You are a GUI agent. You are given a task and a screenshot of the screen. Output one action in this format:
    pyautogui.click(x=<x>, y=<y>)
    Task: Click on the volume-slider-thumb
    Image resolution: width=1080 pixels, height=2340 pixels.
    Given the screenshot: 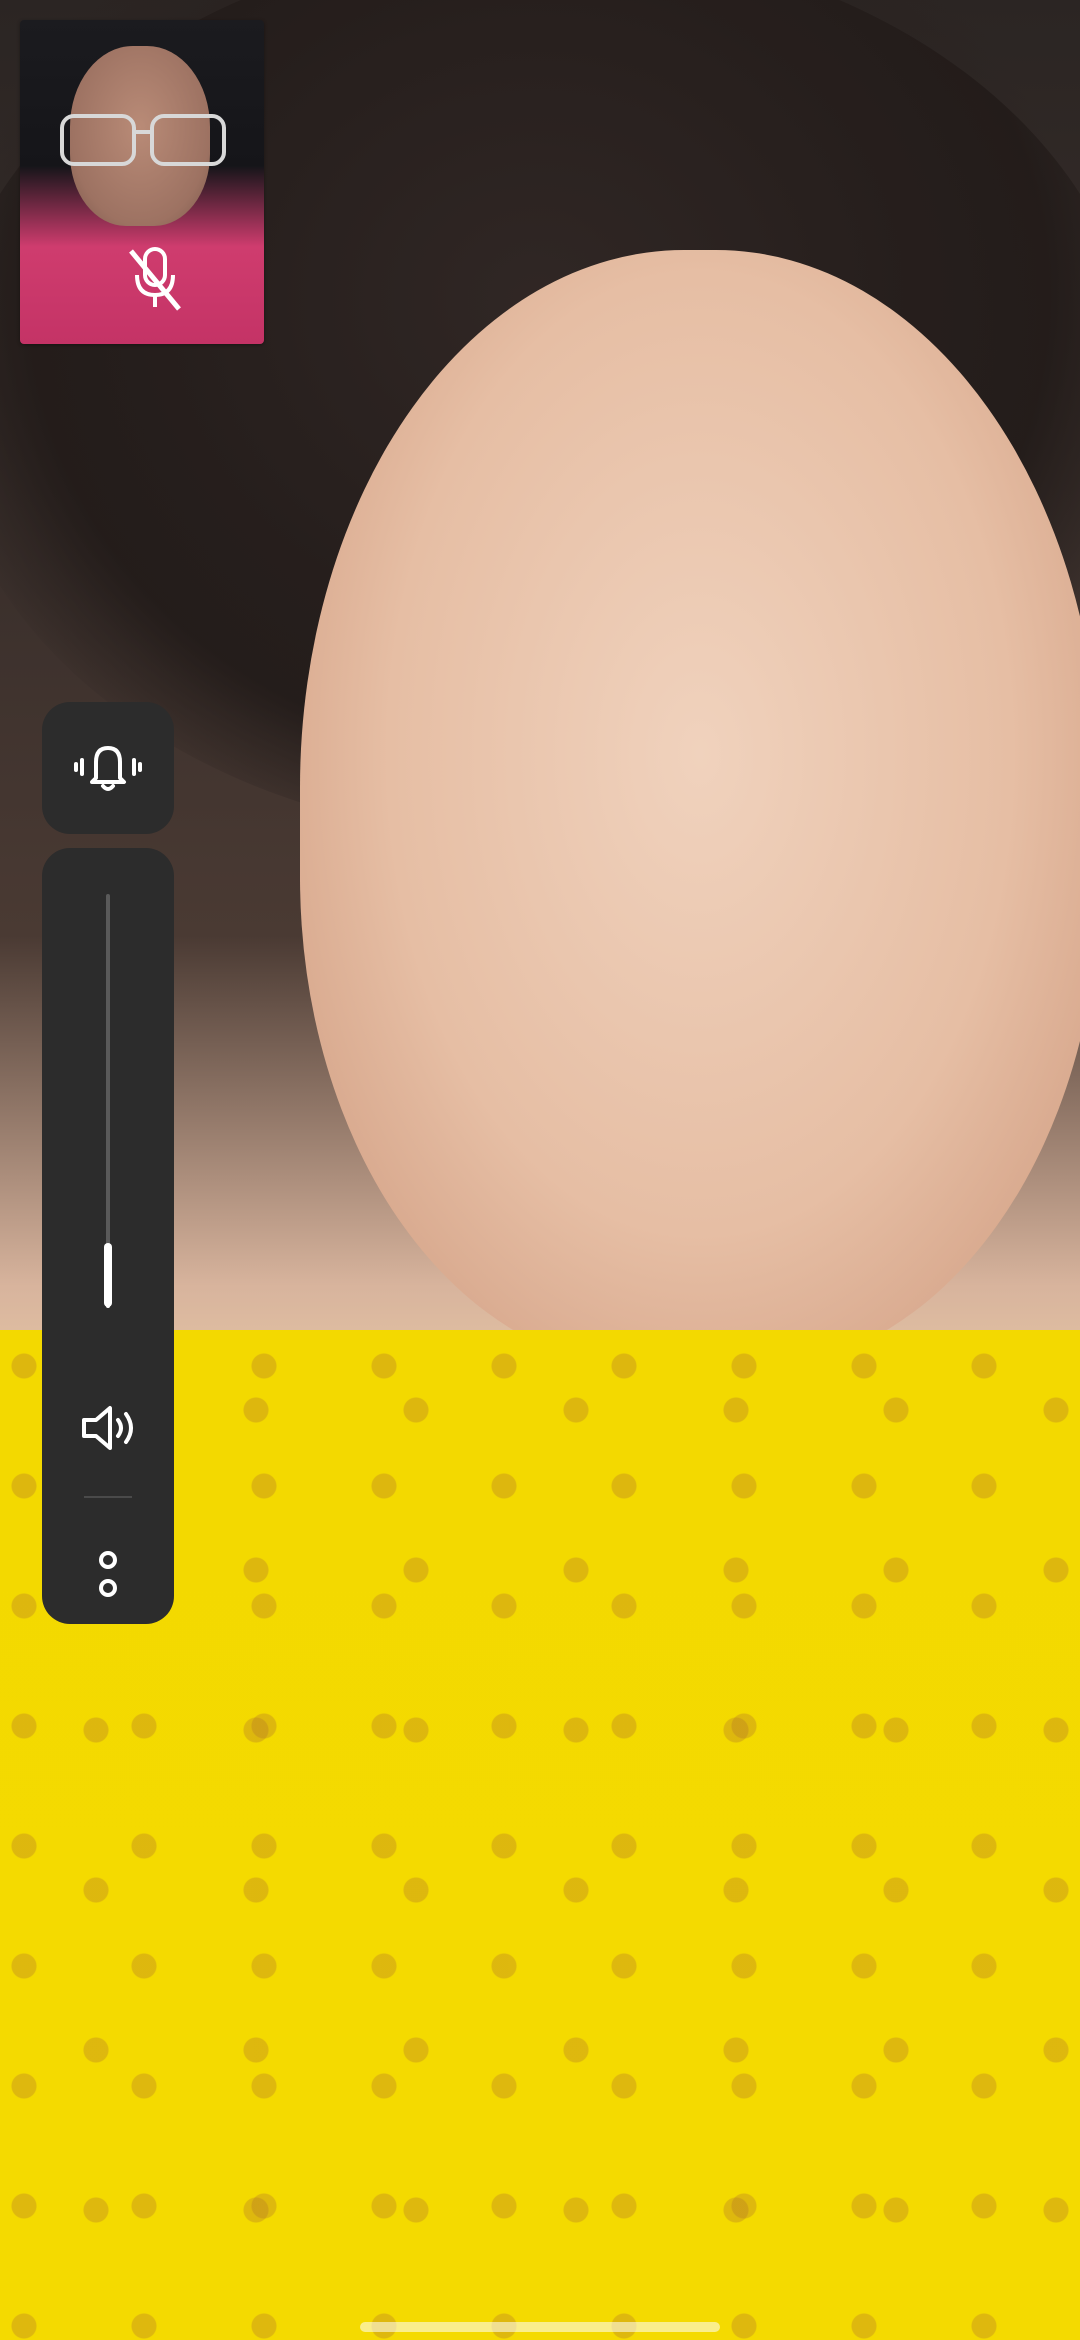 What is the action you would take?
    pyautogui.click(x=108, y=1275)
    